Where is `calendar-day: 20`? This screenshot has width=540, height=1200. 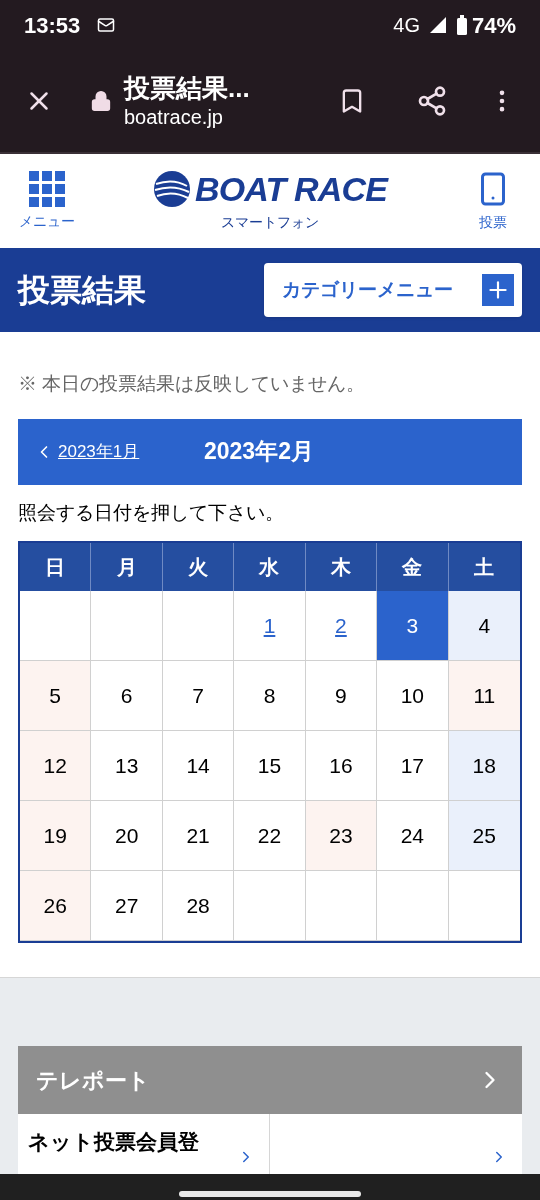
calendar-day: 20 is located at coordinates (127, 836).